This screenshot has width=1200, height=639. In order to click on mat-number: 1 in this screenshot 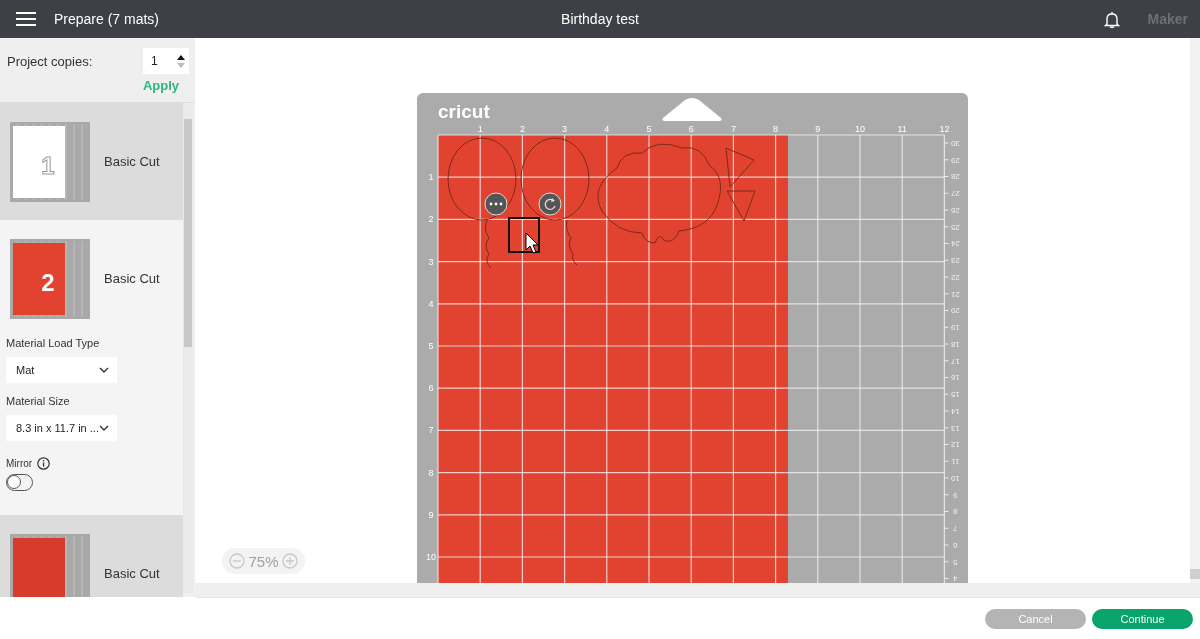, I will do `click(48, 165)`.